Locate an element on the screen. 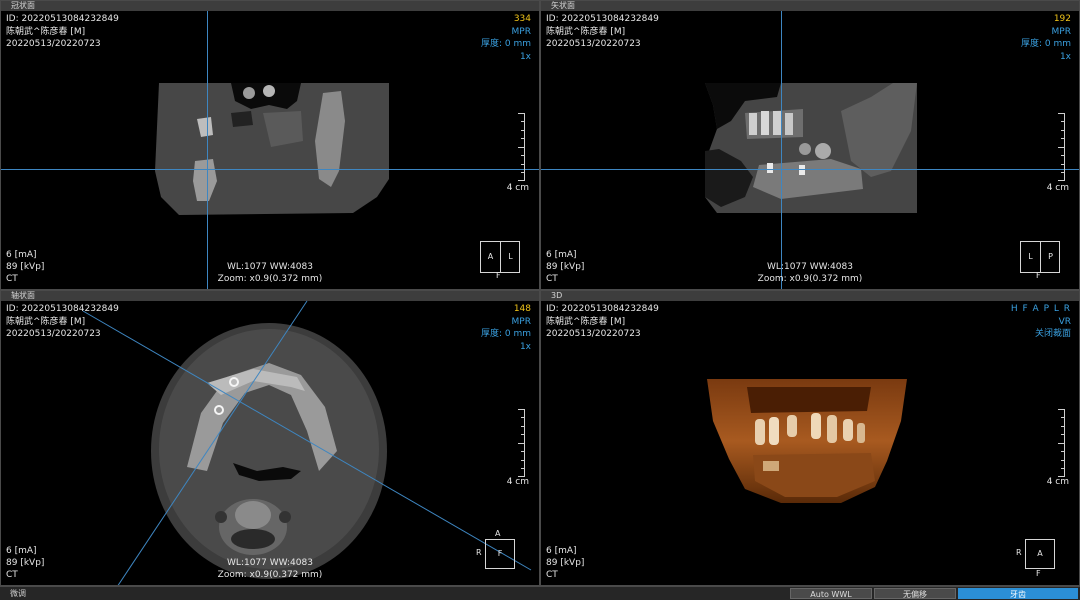 This screenshot has width=1080, height=600. view-params: 148 MPR 厚度: 0 mm 1x is located at coordinates (506, 328).